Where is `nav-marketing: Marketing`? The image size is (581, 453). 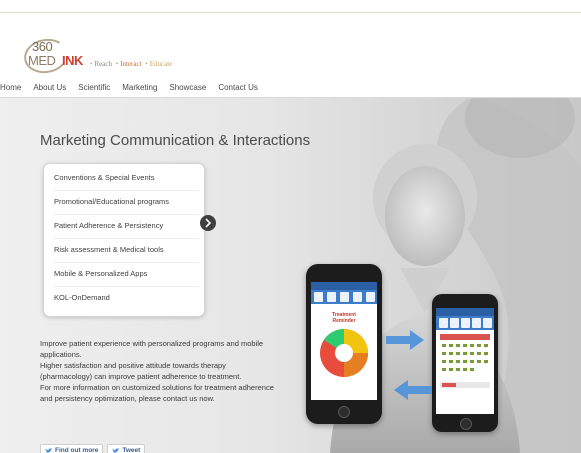
nav-marketing: Marketing is located at coordinates (139, 88).